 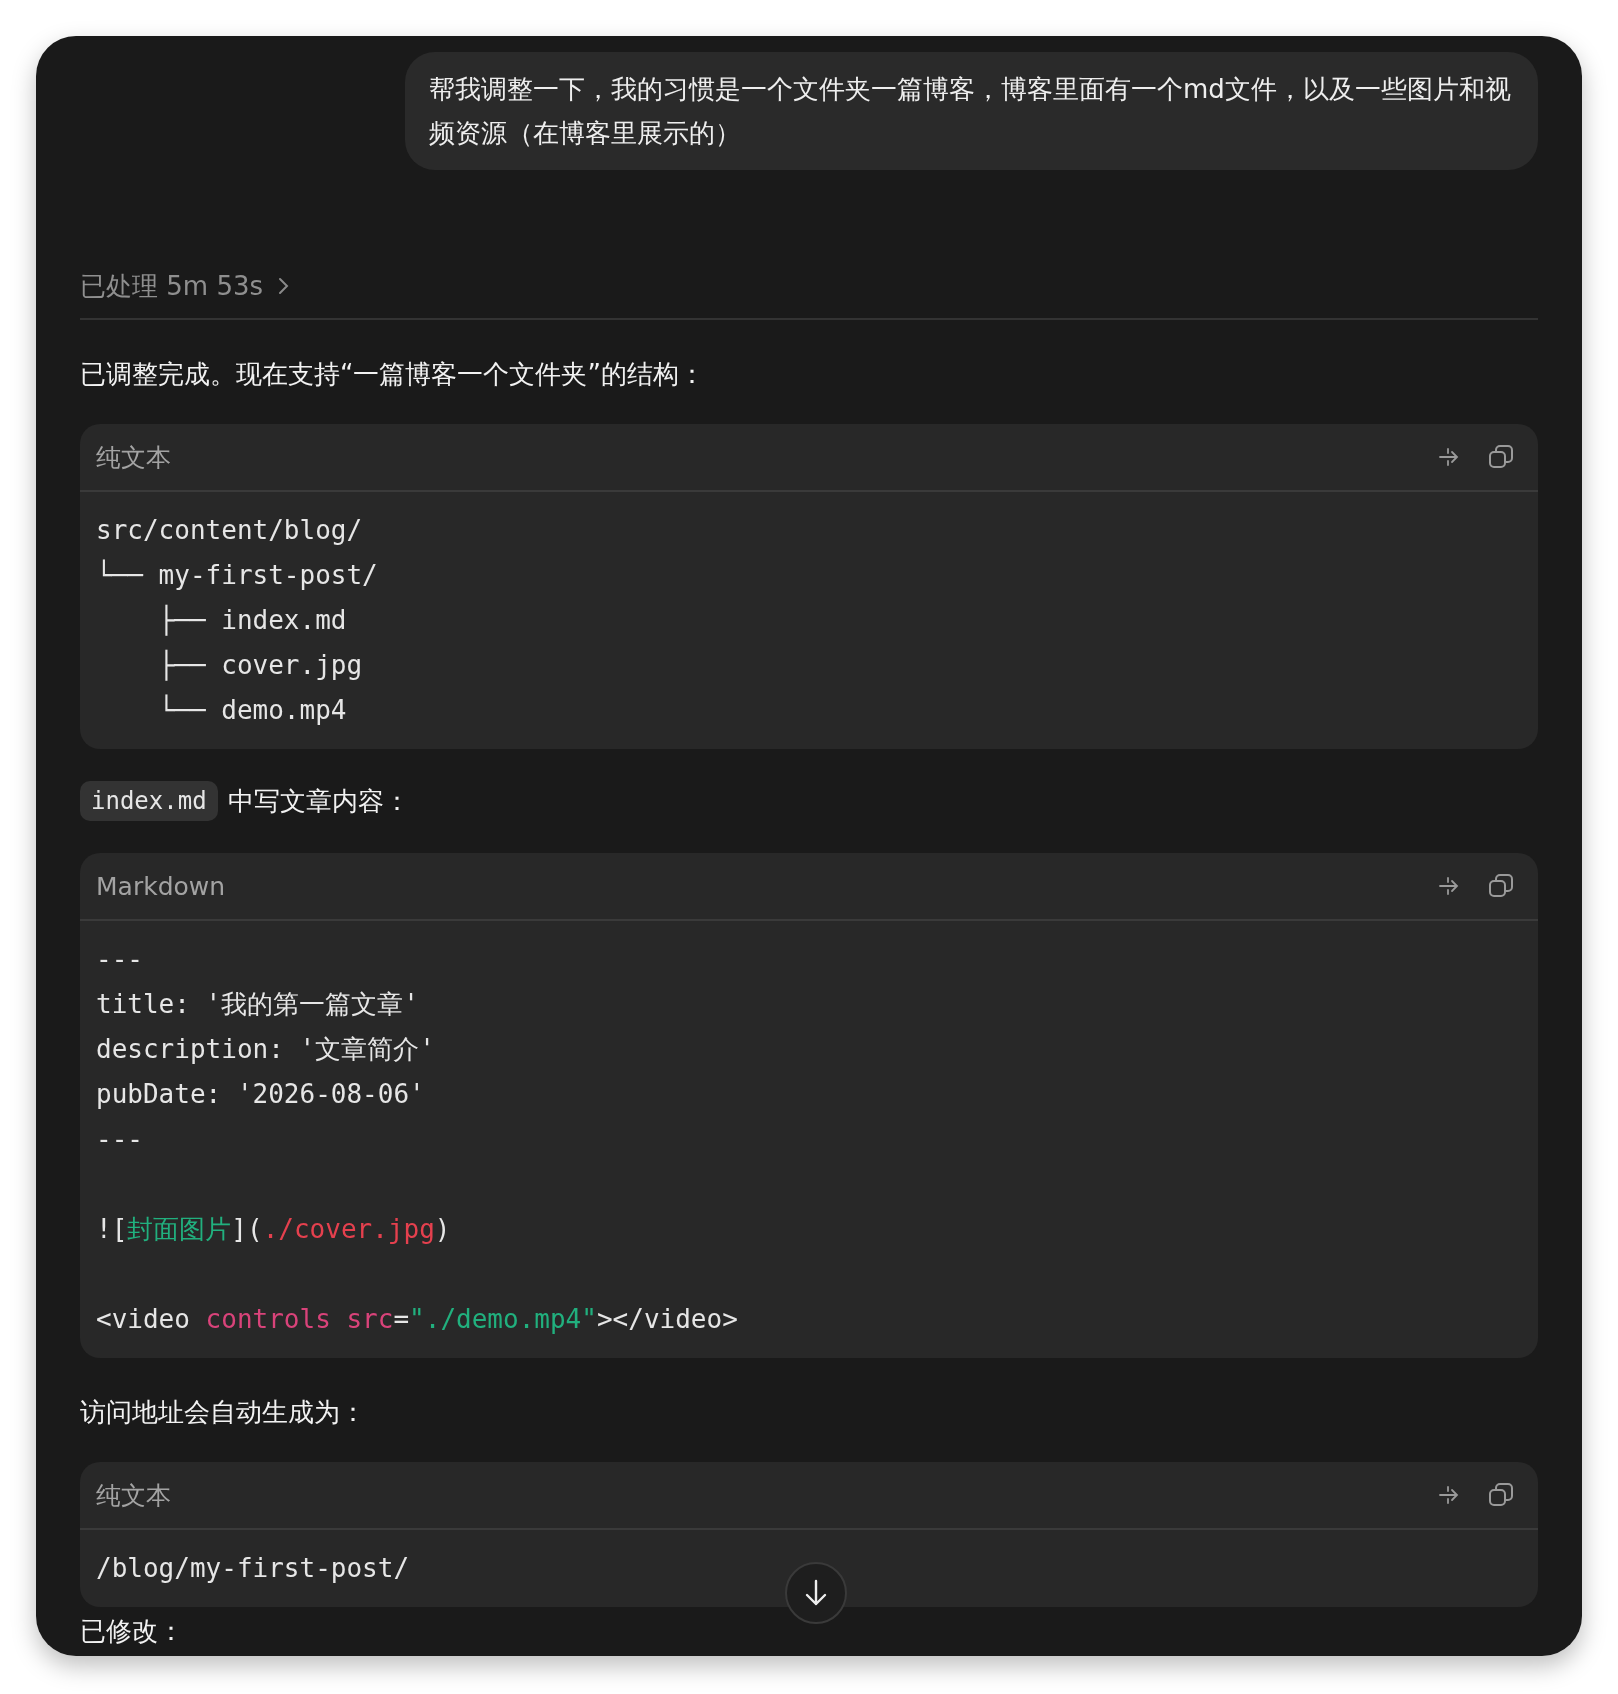 I want to click on response-text: 中写文章内容：, so click(x=318, y=801).